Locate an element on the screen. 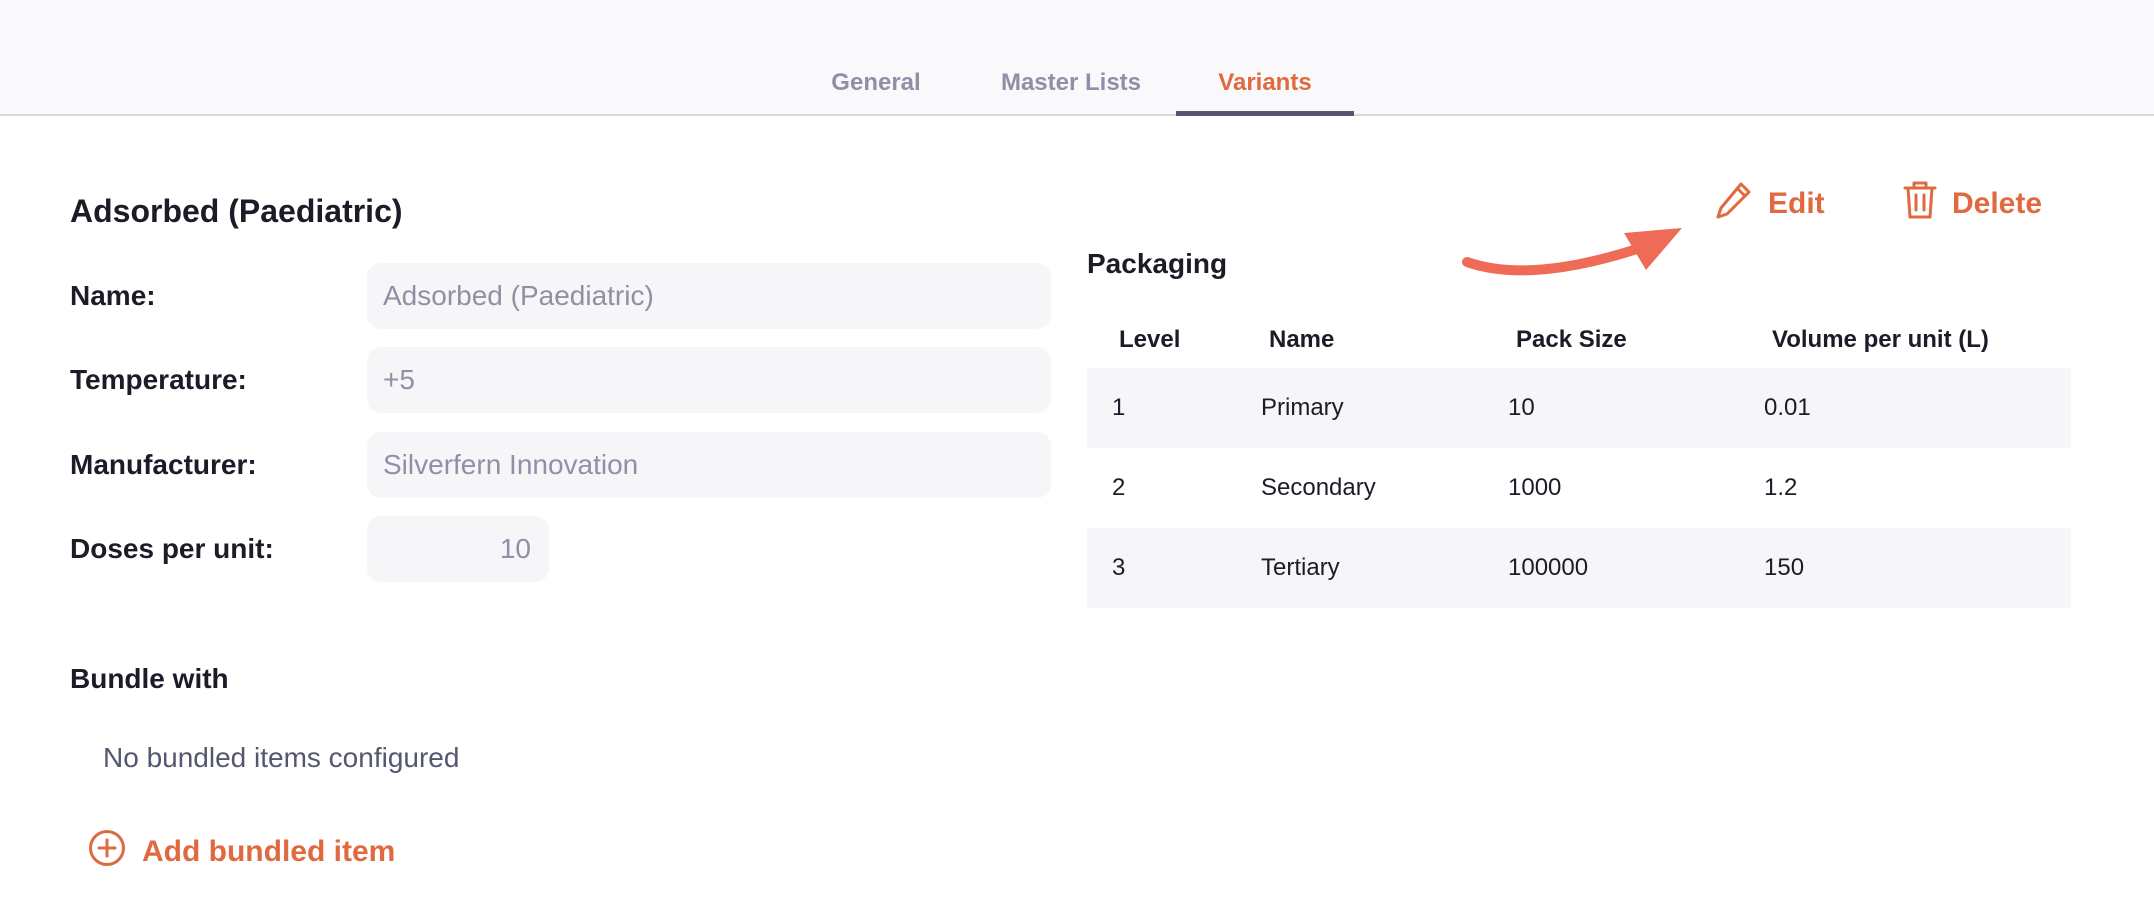 The image size is (2154, 914). column-header-volume: Volume per unit (L) is located at coordinates (1880, 339).